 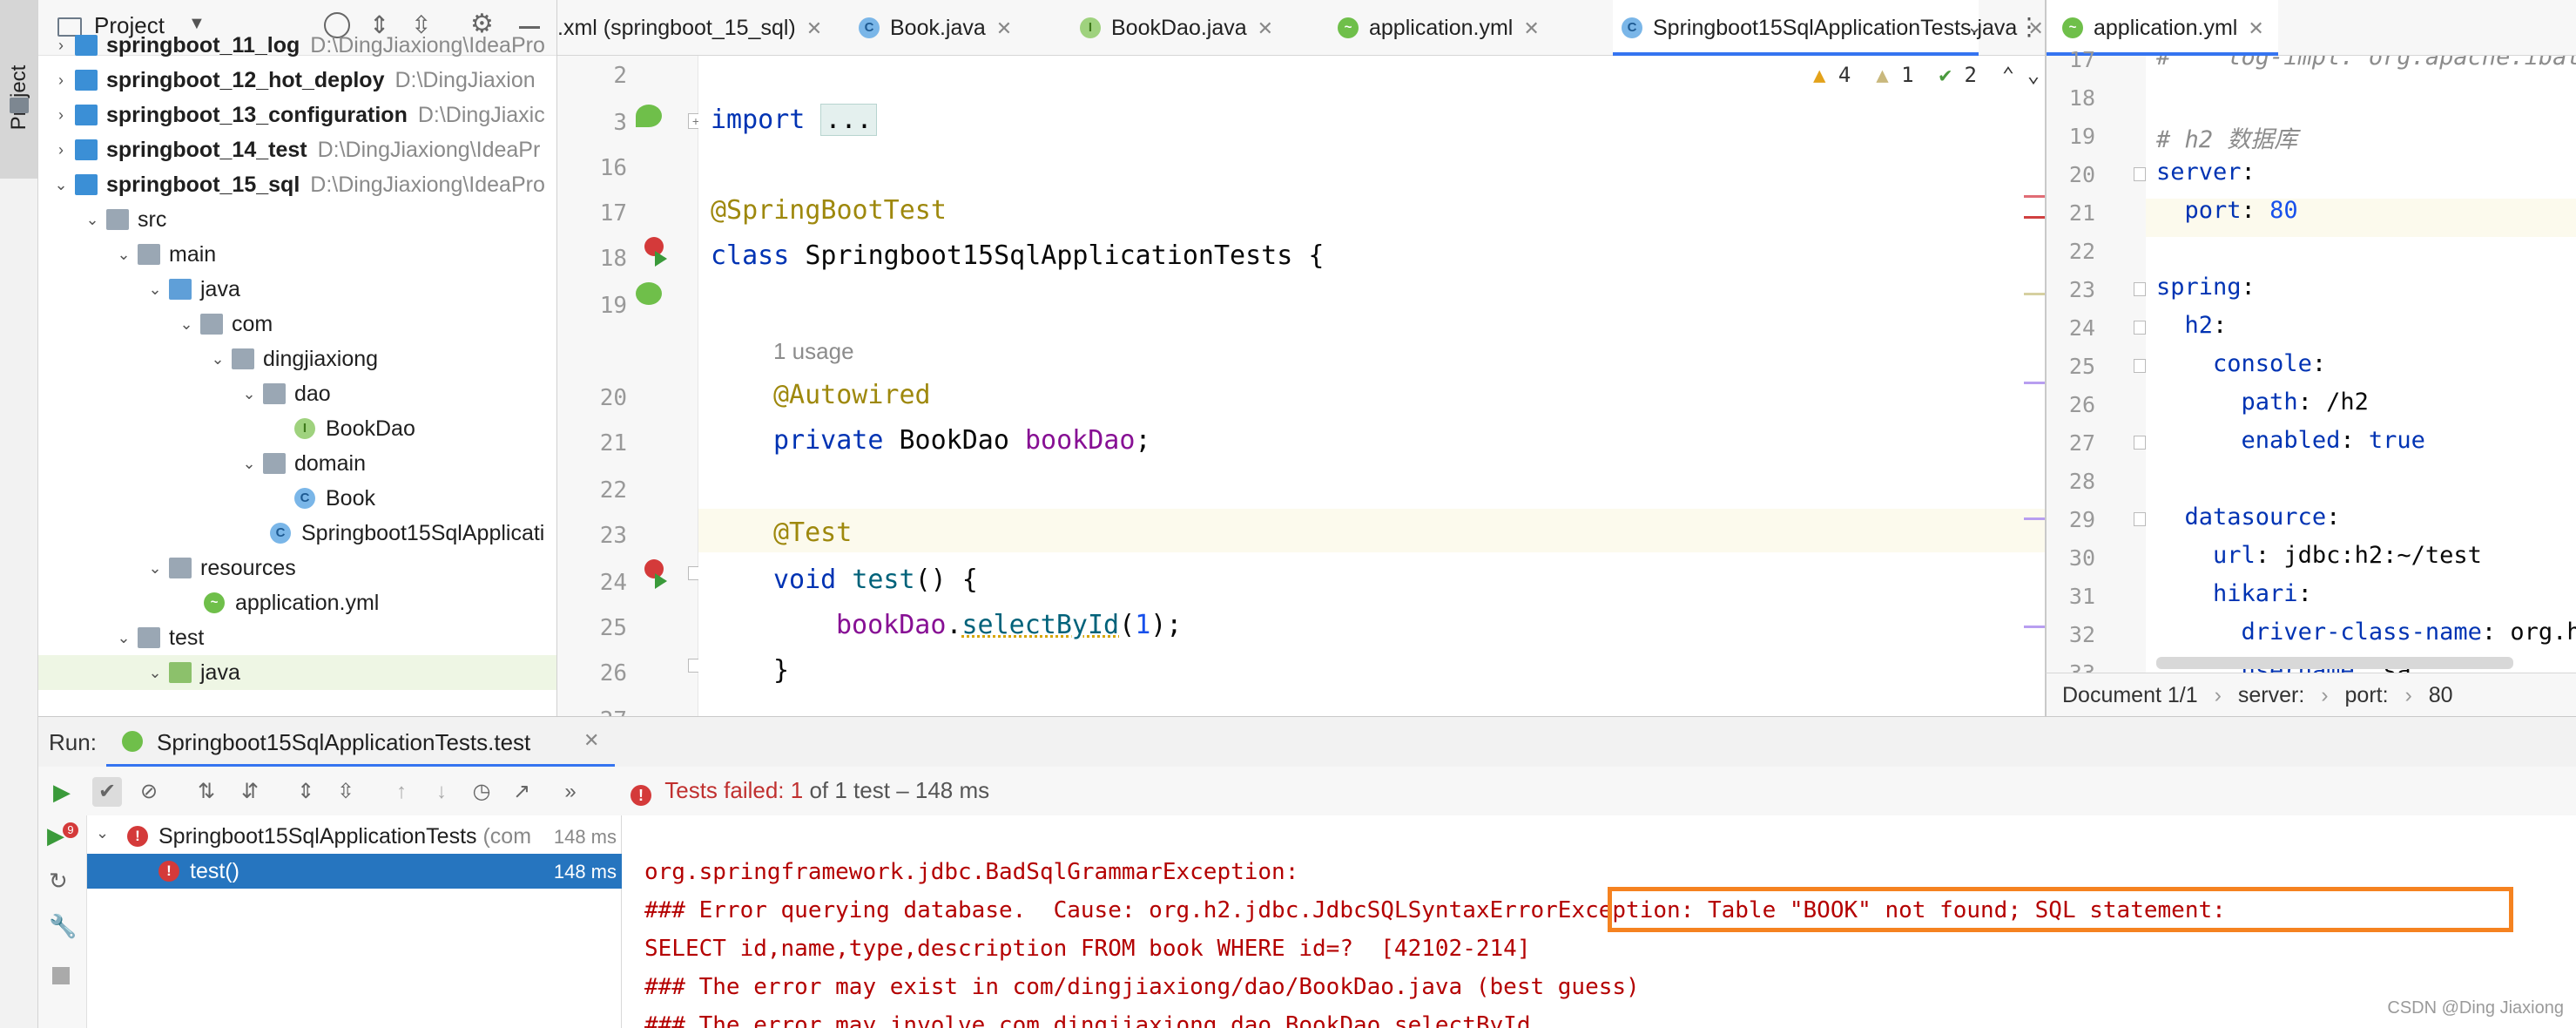 I want to click on run-tab: Springboot15SqlApplicationTests.test ✕, so click(x=360, y=742).